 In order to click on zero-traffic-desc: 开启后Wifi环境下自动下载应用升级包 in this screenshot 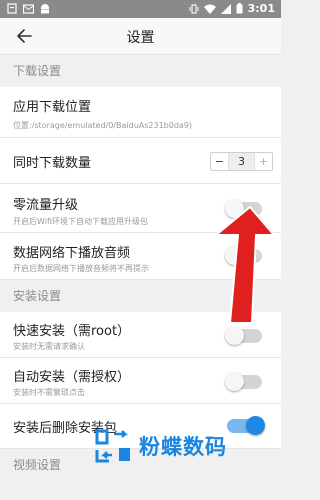, I will do `click(80, 221)`.